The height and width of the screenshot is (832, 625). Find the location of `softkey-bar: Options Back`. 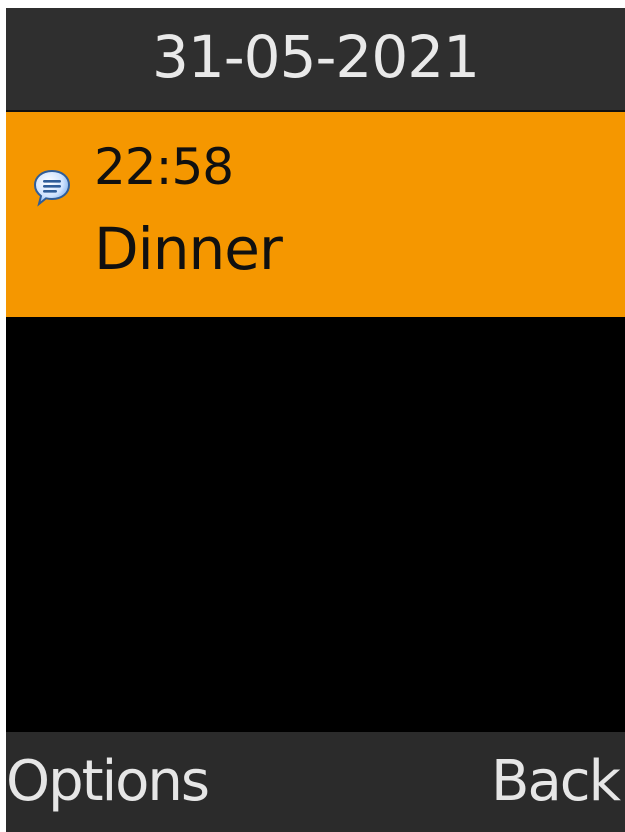

softkey-bar: Options Back is located at coordinates (315, 782).